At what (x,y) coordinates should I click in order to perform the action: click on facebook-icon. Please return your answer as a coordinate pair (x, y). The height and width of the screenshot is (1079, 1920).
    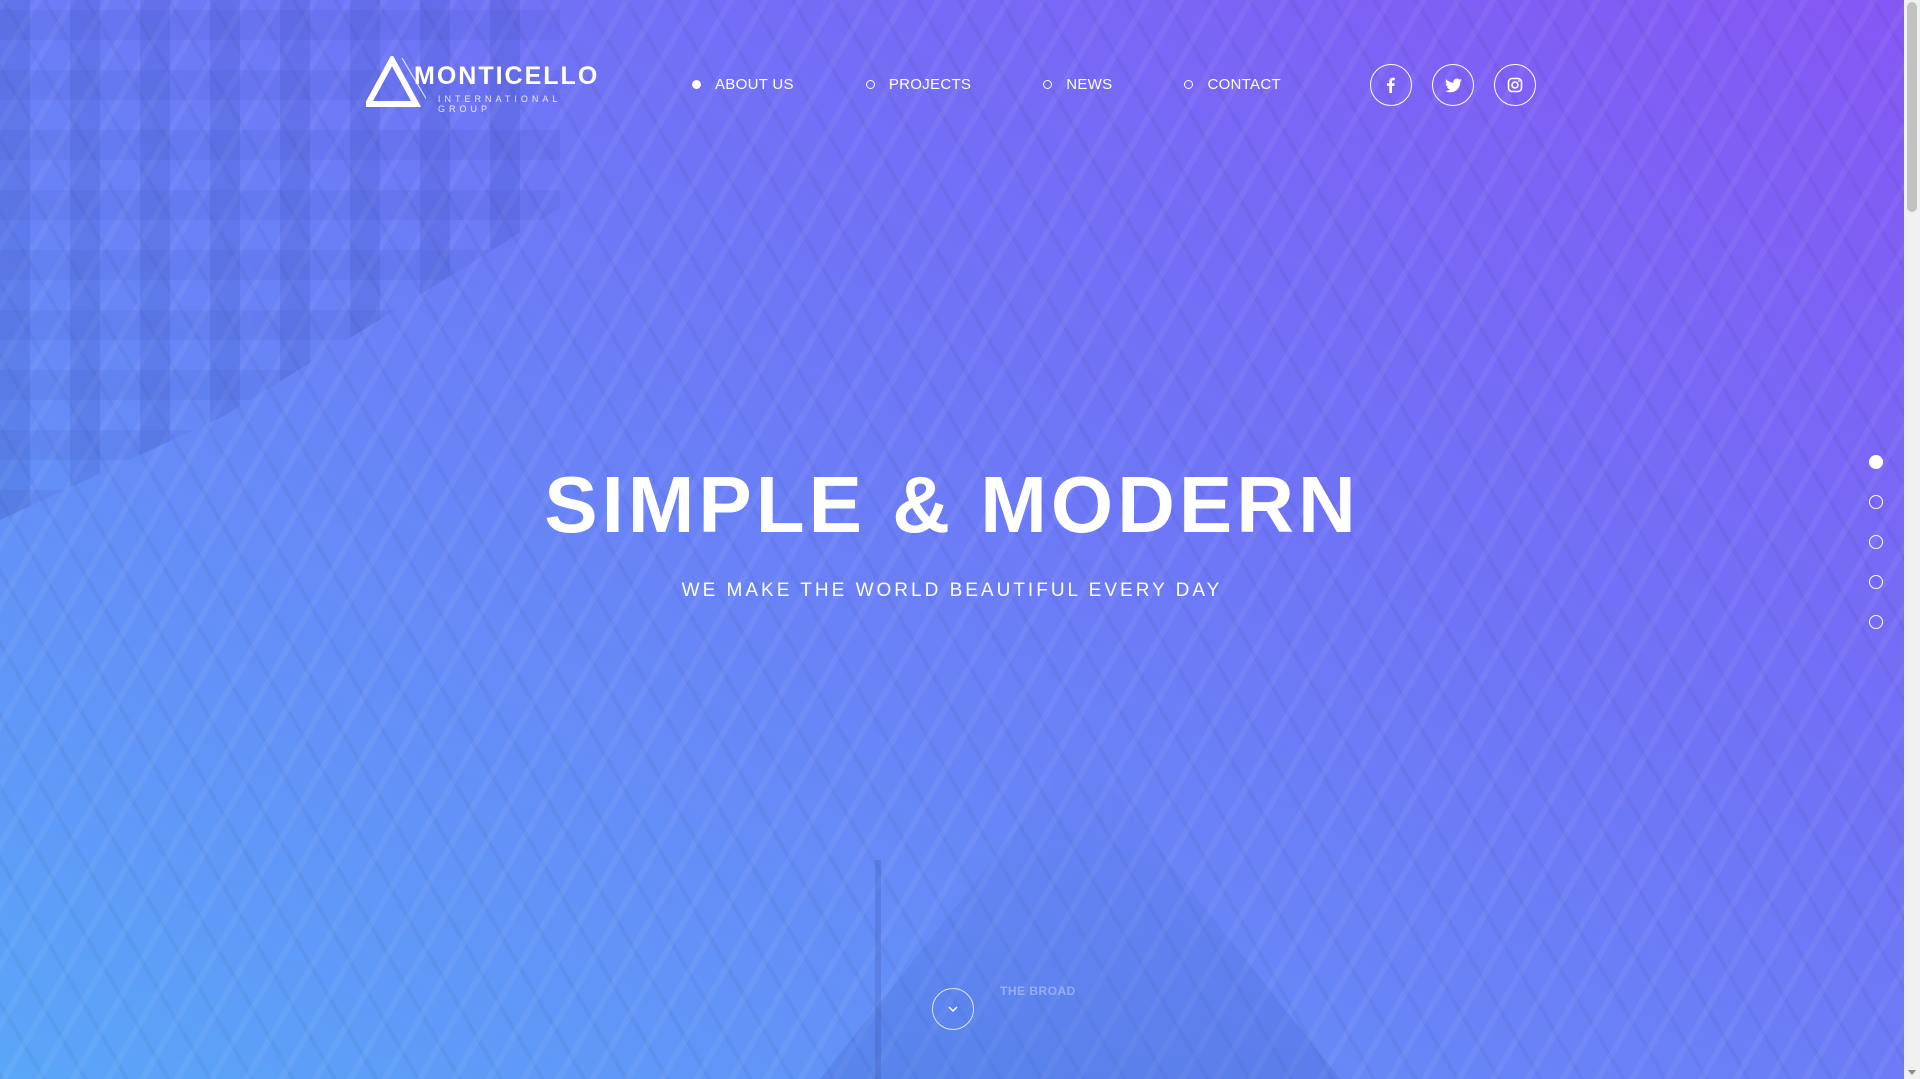
    Looking at the image, I should click on (1391, 85).